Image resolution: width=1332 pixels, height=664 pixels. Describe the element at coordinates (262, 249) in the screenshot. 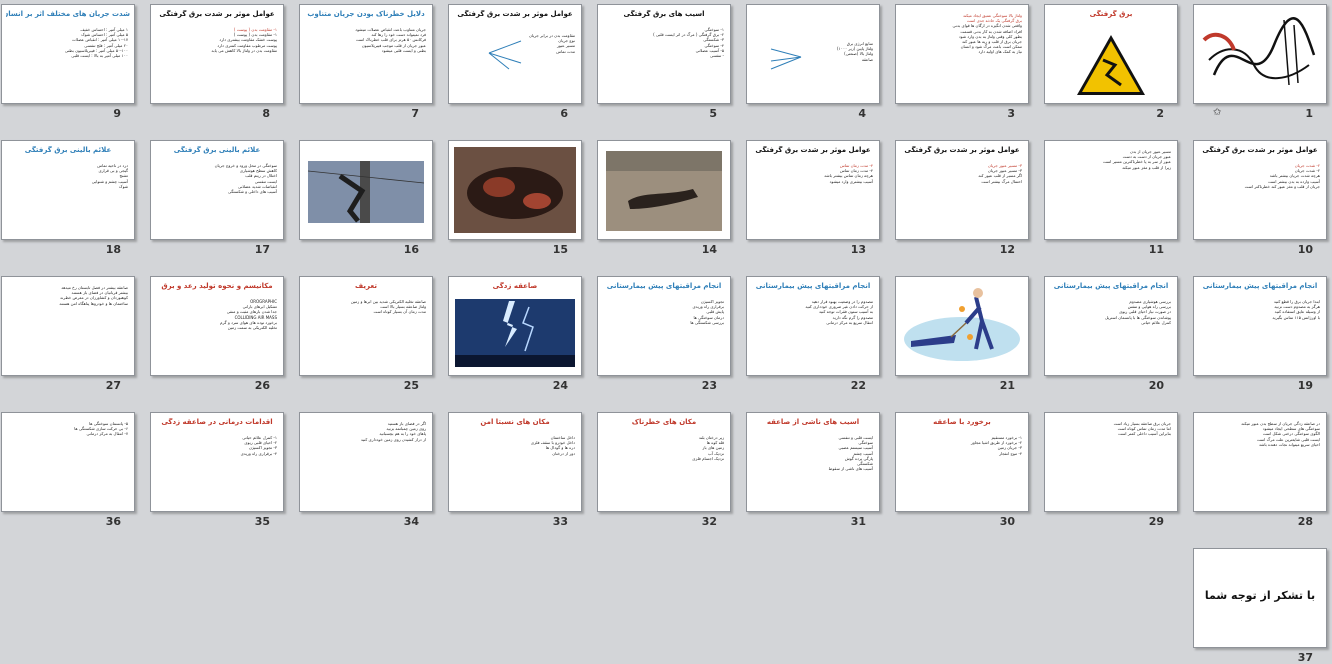

I see `slide-number: 17` at that location.